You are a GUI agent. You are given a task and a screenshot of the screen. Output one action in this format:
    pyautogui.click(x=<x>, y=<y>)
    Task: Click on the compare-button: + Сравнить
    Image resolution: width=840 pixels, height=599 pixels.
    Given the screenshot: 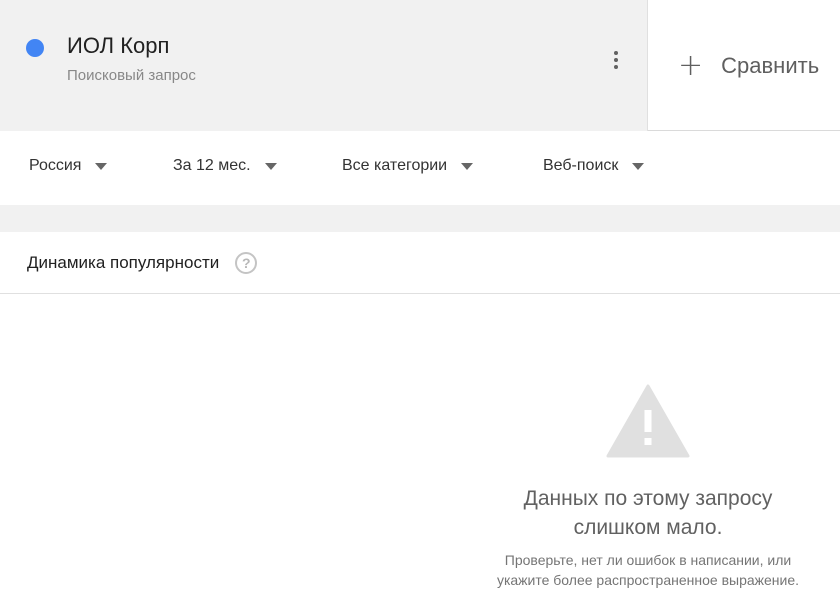 What is the action you would take?
    pyautogui.click(x=744, y=65)
    